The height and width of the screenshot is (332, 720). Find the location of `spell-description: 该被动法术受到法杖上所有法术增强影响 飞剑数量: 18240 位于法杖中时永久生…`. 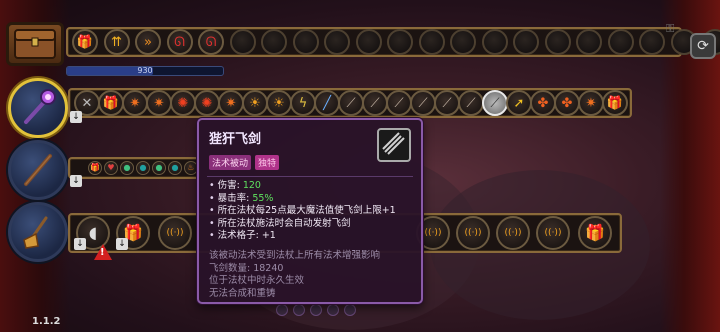

spell-description: 该被动法术受到法杖上所有法术增强影响 飞剑数量: 18240 位于法杖中时永久生… is located at coordinates (311, 275).